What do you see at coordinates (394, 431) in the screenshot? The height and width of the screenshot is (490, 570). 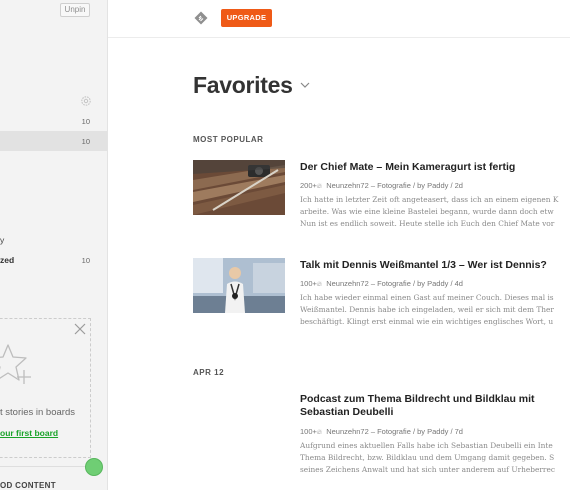 I see `article-source: Neunzehn72 – Fotografie / by Paddy / 7d` at bounding box center [394, 431].